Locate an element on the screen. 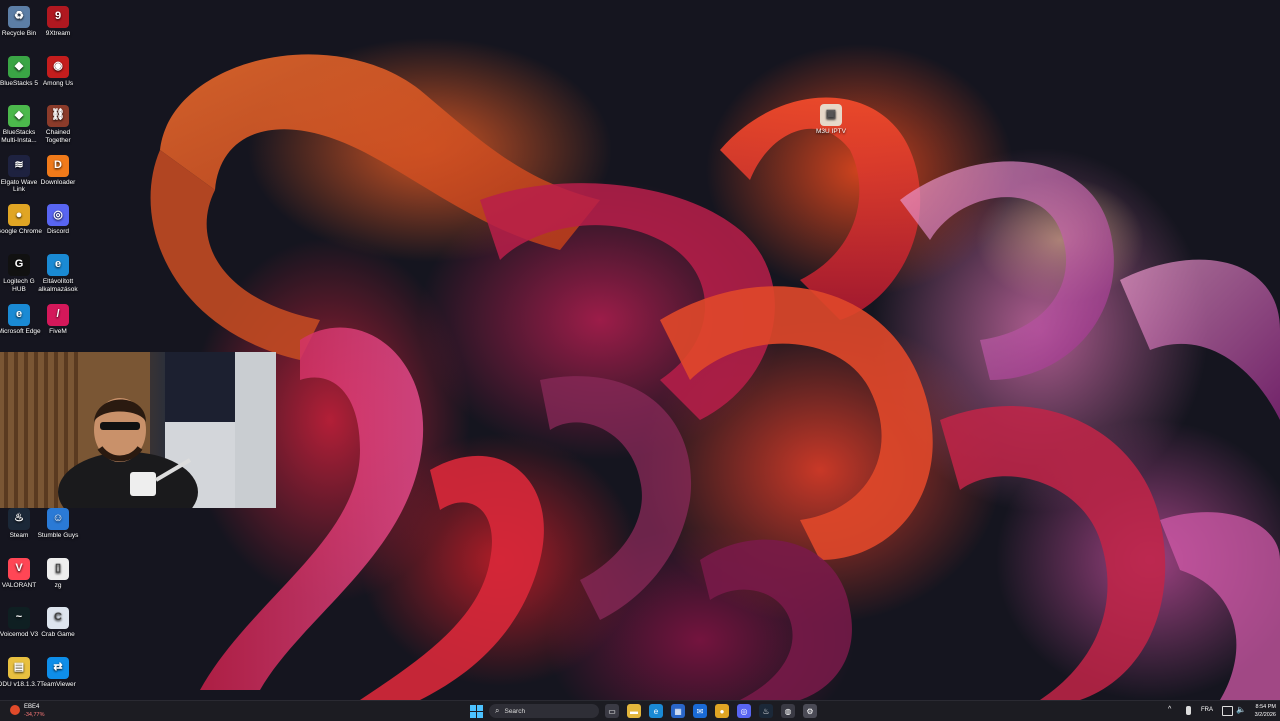  desktop-icon-fivem: / FiveM is located at coordinates (58, 319).